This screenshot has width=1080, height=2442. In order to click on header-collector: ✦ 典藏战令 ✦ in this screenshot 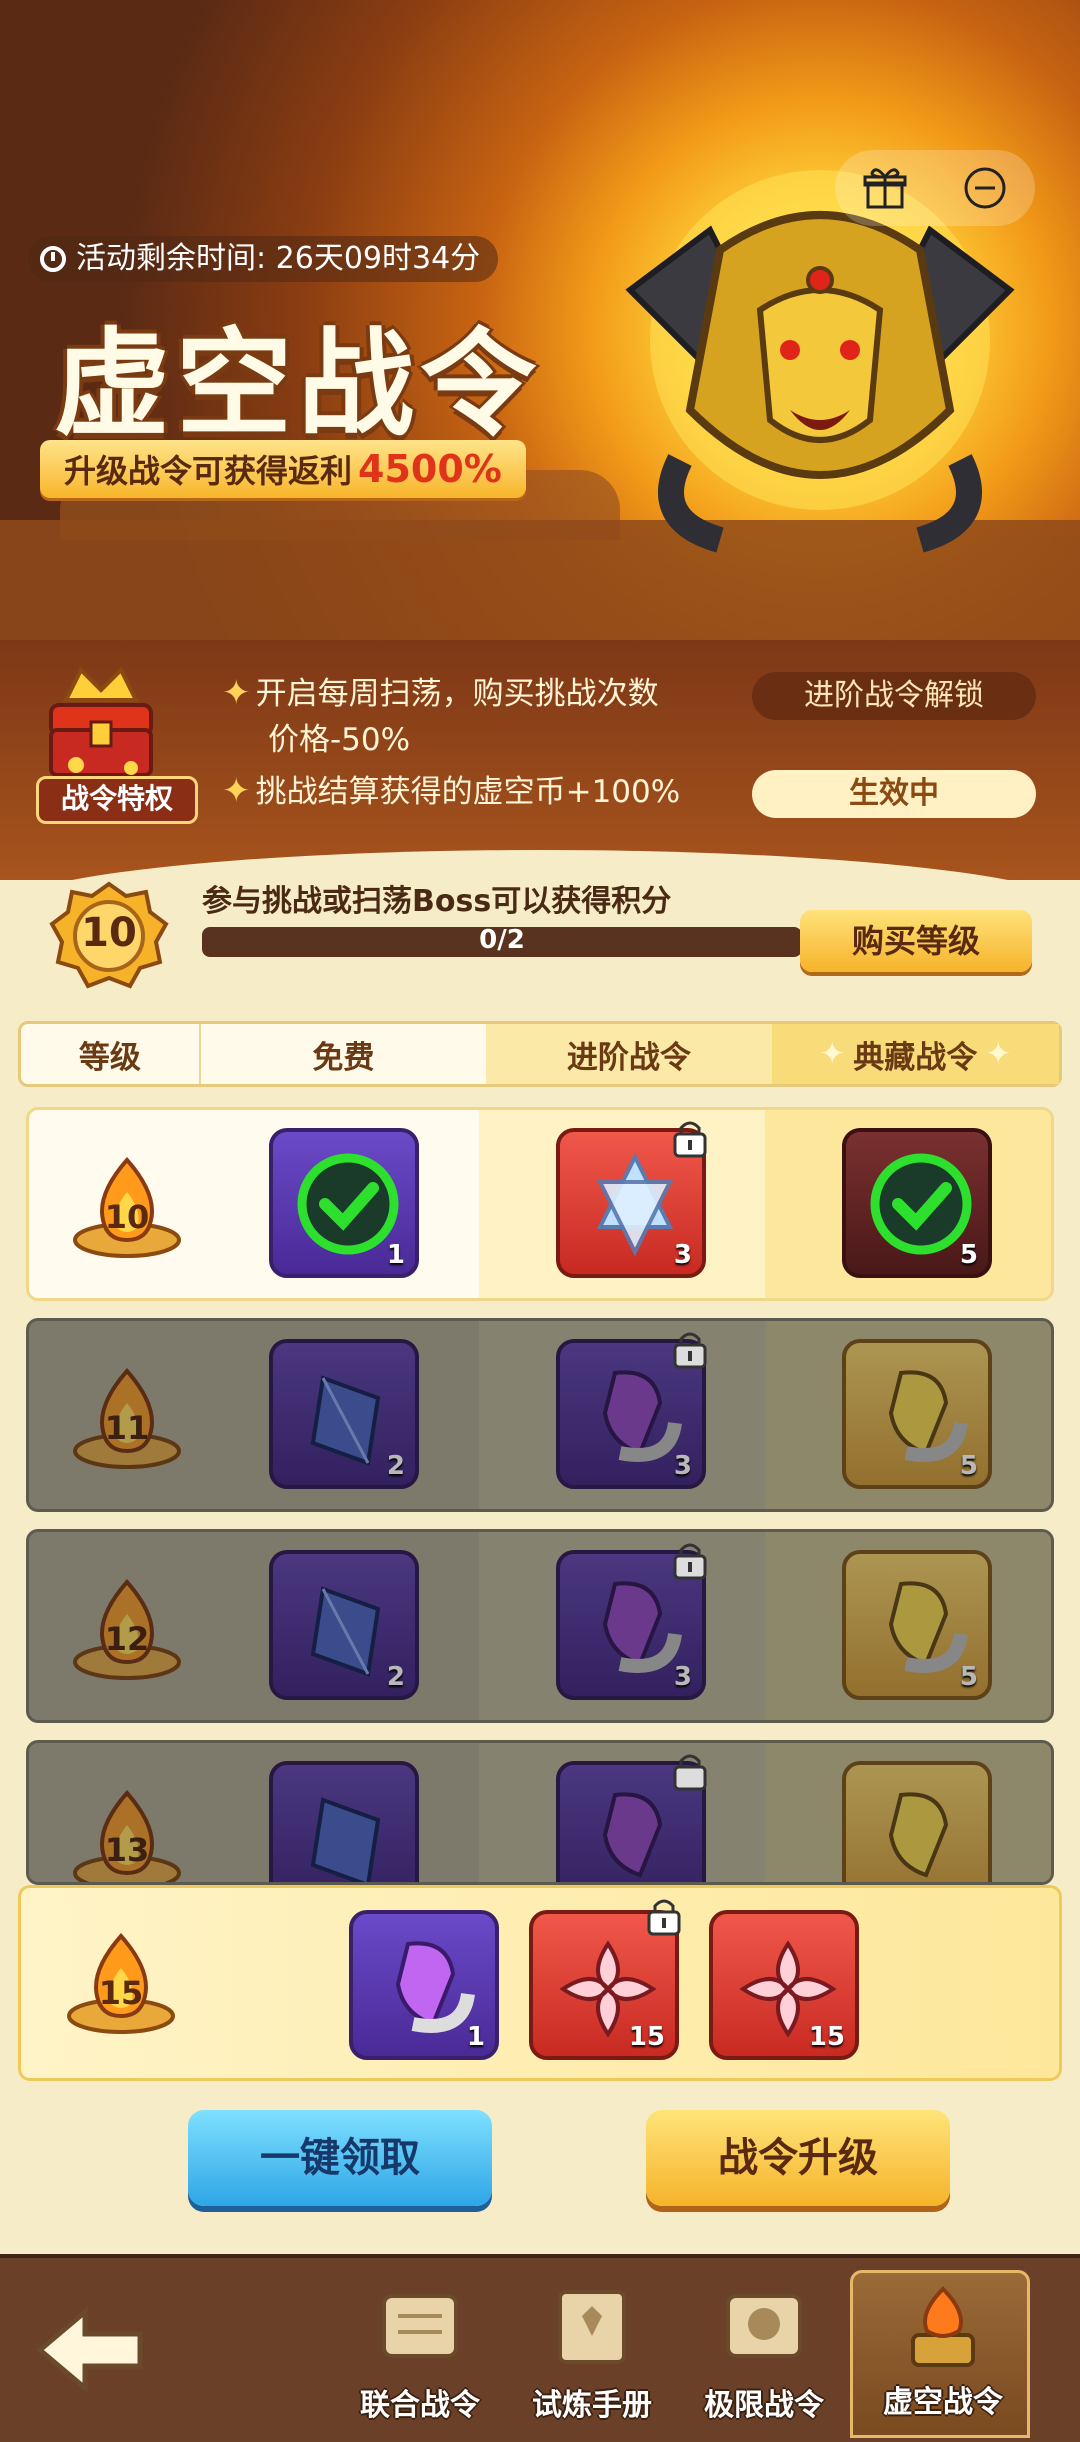, I will do `click(915, 1054)`.